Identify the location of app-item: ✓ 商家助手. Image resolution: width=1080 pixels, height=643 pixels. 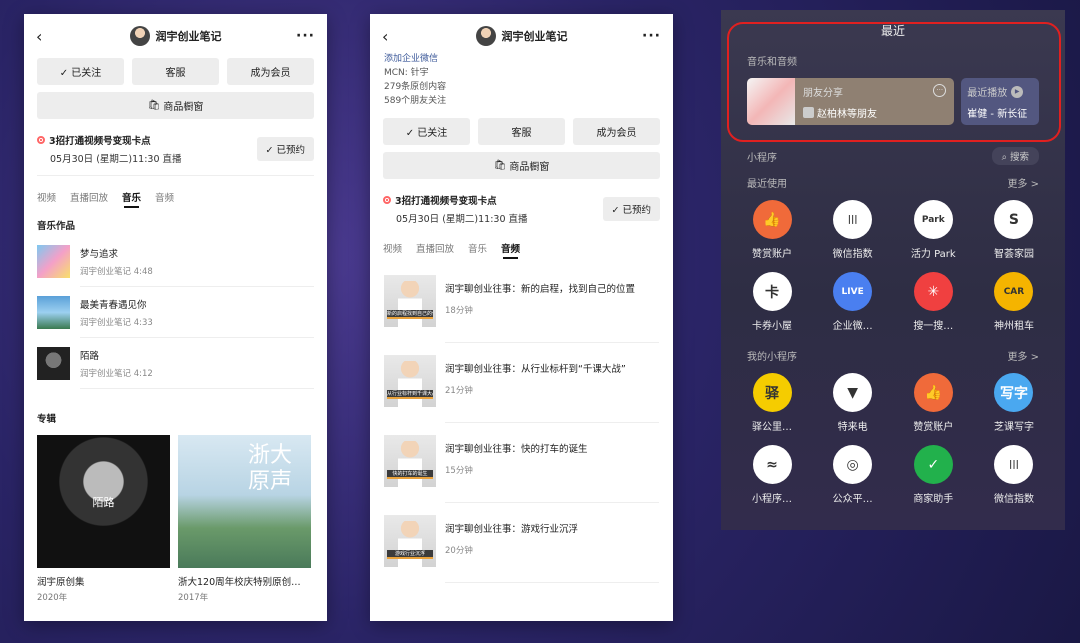
(933, 475).